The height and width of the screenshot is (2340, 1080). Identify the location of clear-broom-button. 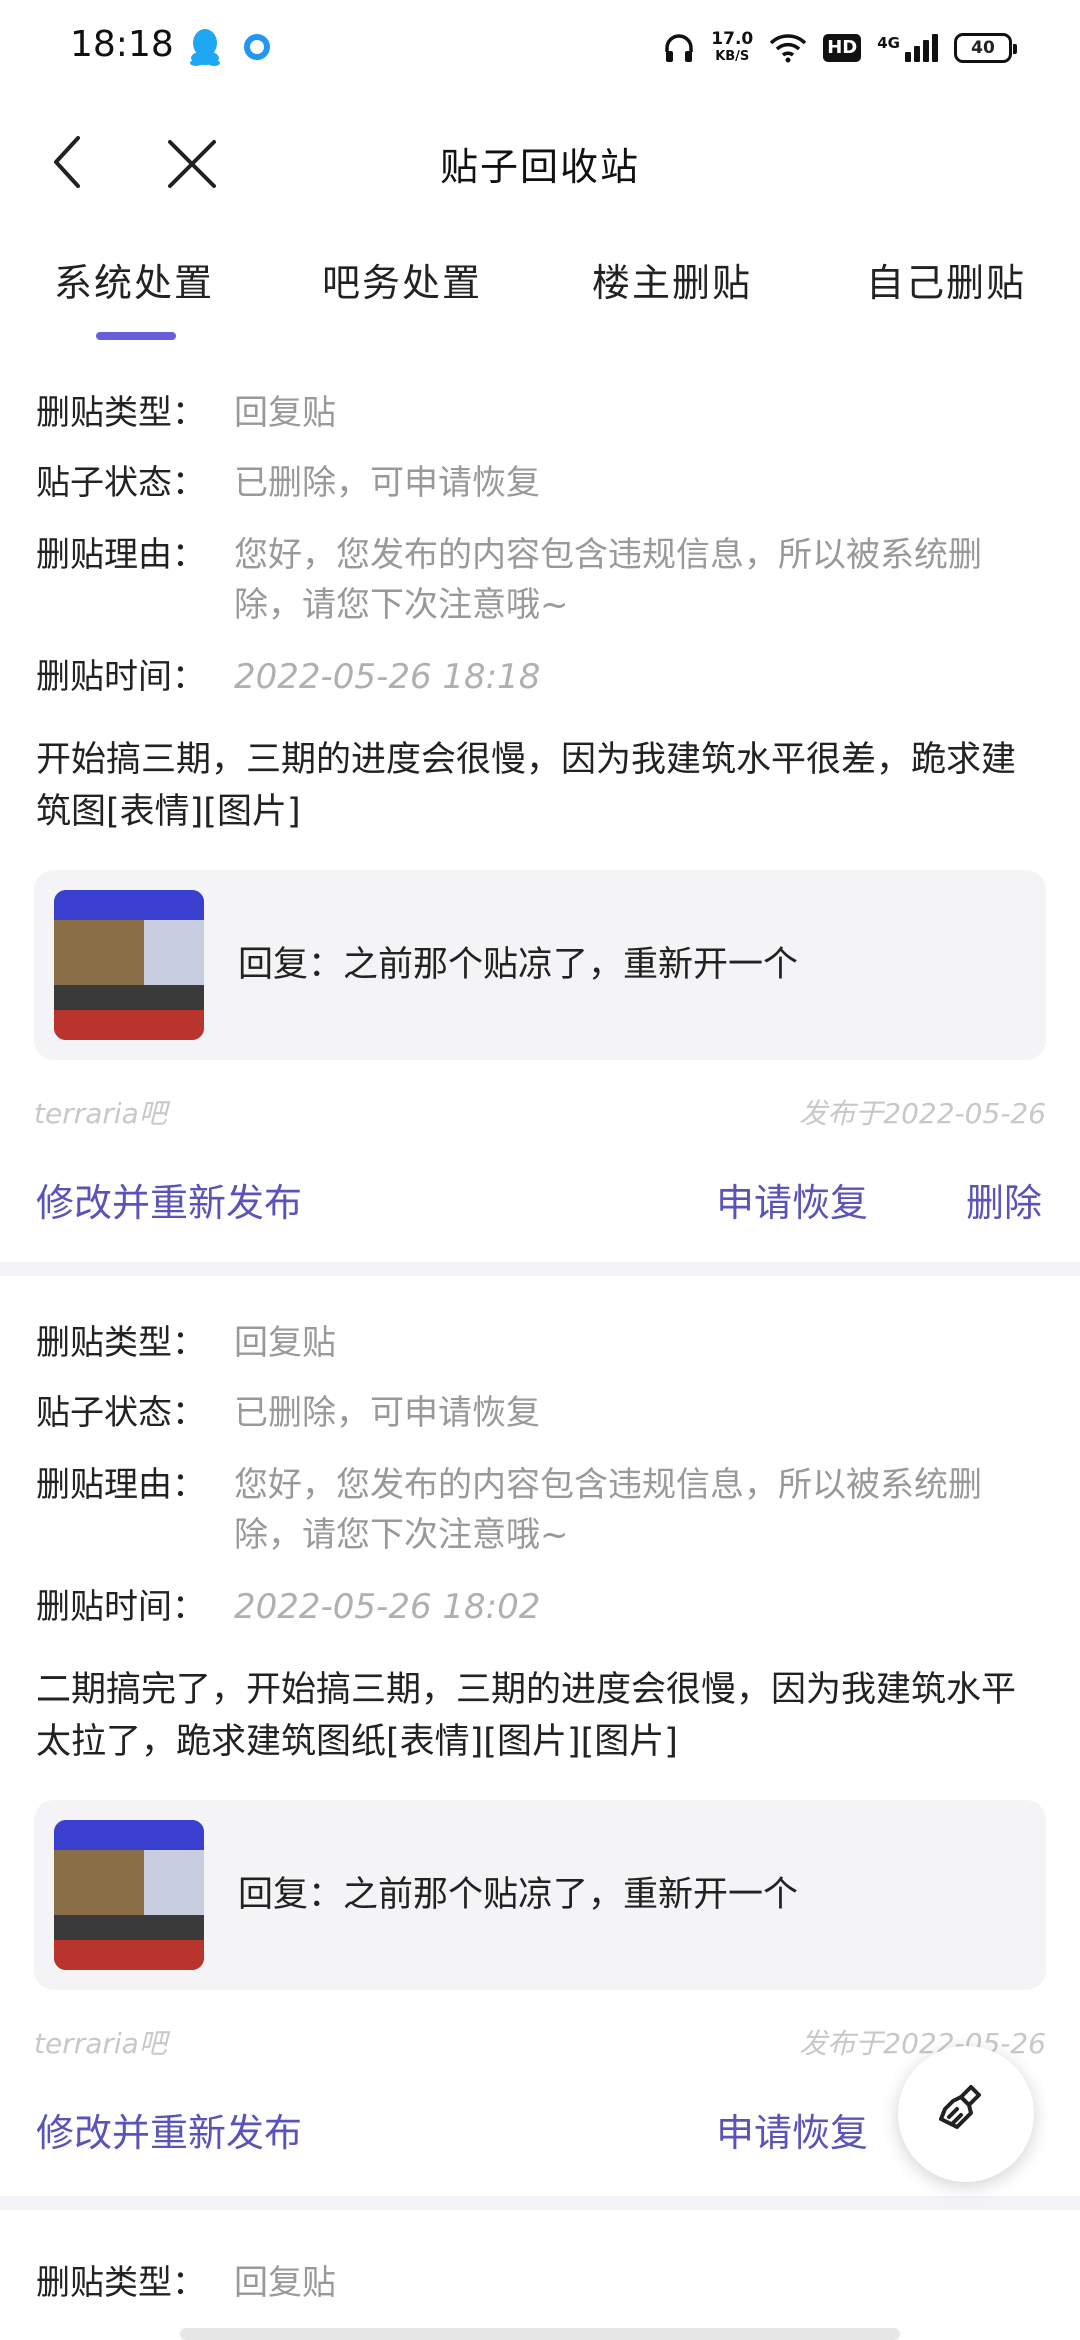
(966, 2114).